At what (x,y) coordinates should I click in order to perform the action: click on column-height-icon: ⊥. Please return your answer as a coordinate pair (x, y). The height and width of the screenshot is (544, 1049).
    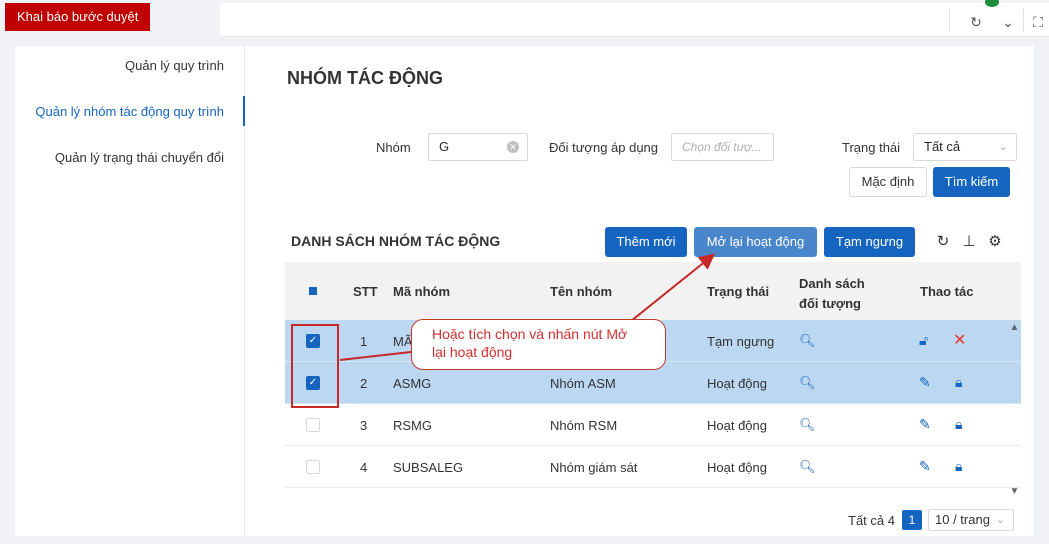
    Looking at the image, I should click on (969, 242).